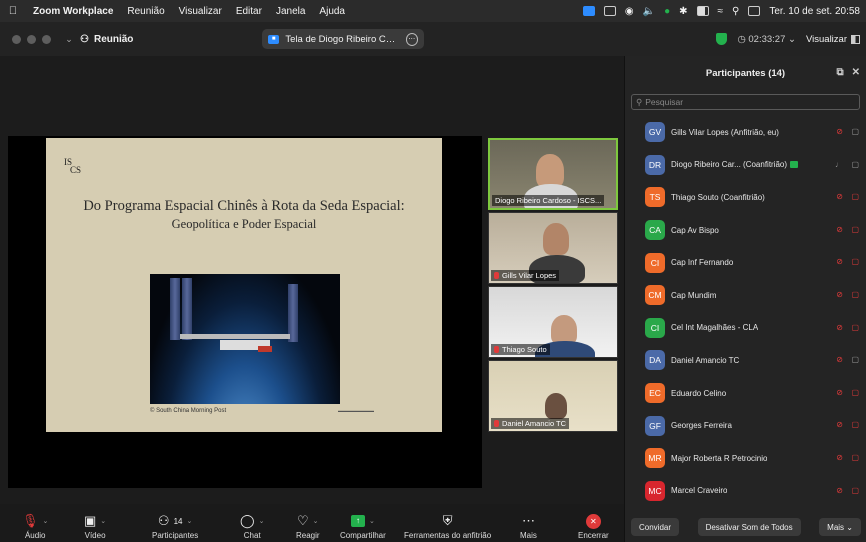 The width and height of the screenshot is (866, 542). I want to click on menu-janela: Janela, so click(290, 11).